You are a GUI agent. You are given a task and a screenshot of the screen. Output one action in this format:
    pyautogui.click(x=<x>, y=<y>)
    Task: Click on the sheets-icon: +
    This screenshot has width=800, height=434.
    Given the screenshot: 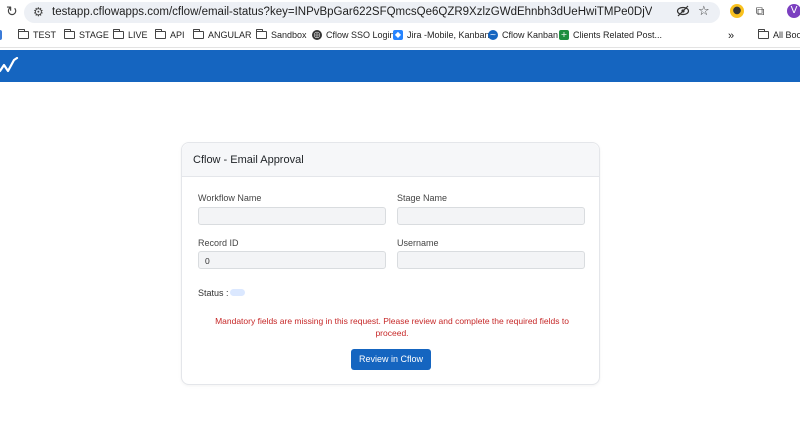 What is the action you would take?
    pyautogui.click(x=564, y=35)
    